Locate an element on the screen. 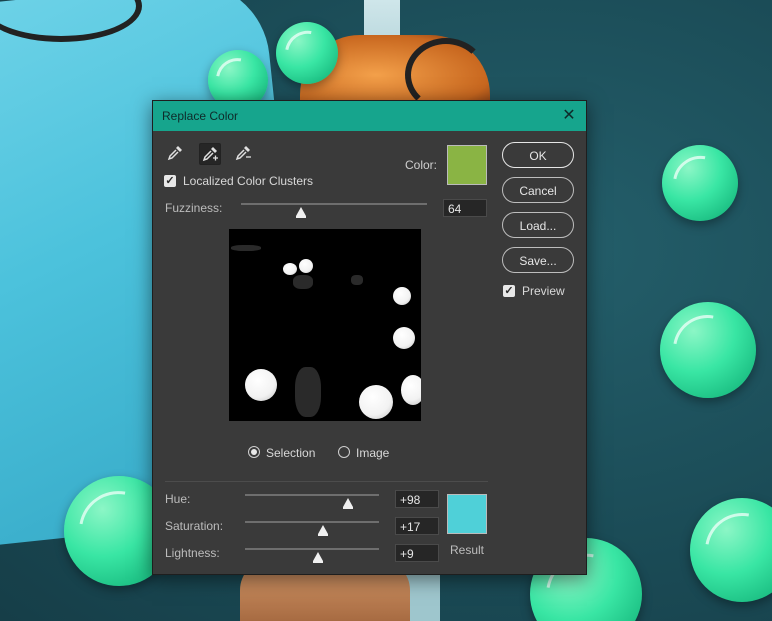 Image resolution: width=772 pixels, height=621 pixels. lightness-input: +9 is located at coordinates (417, 553).